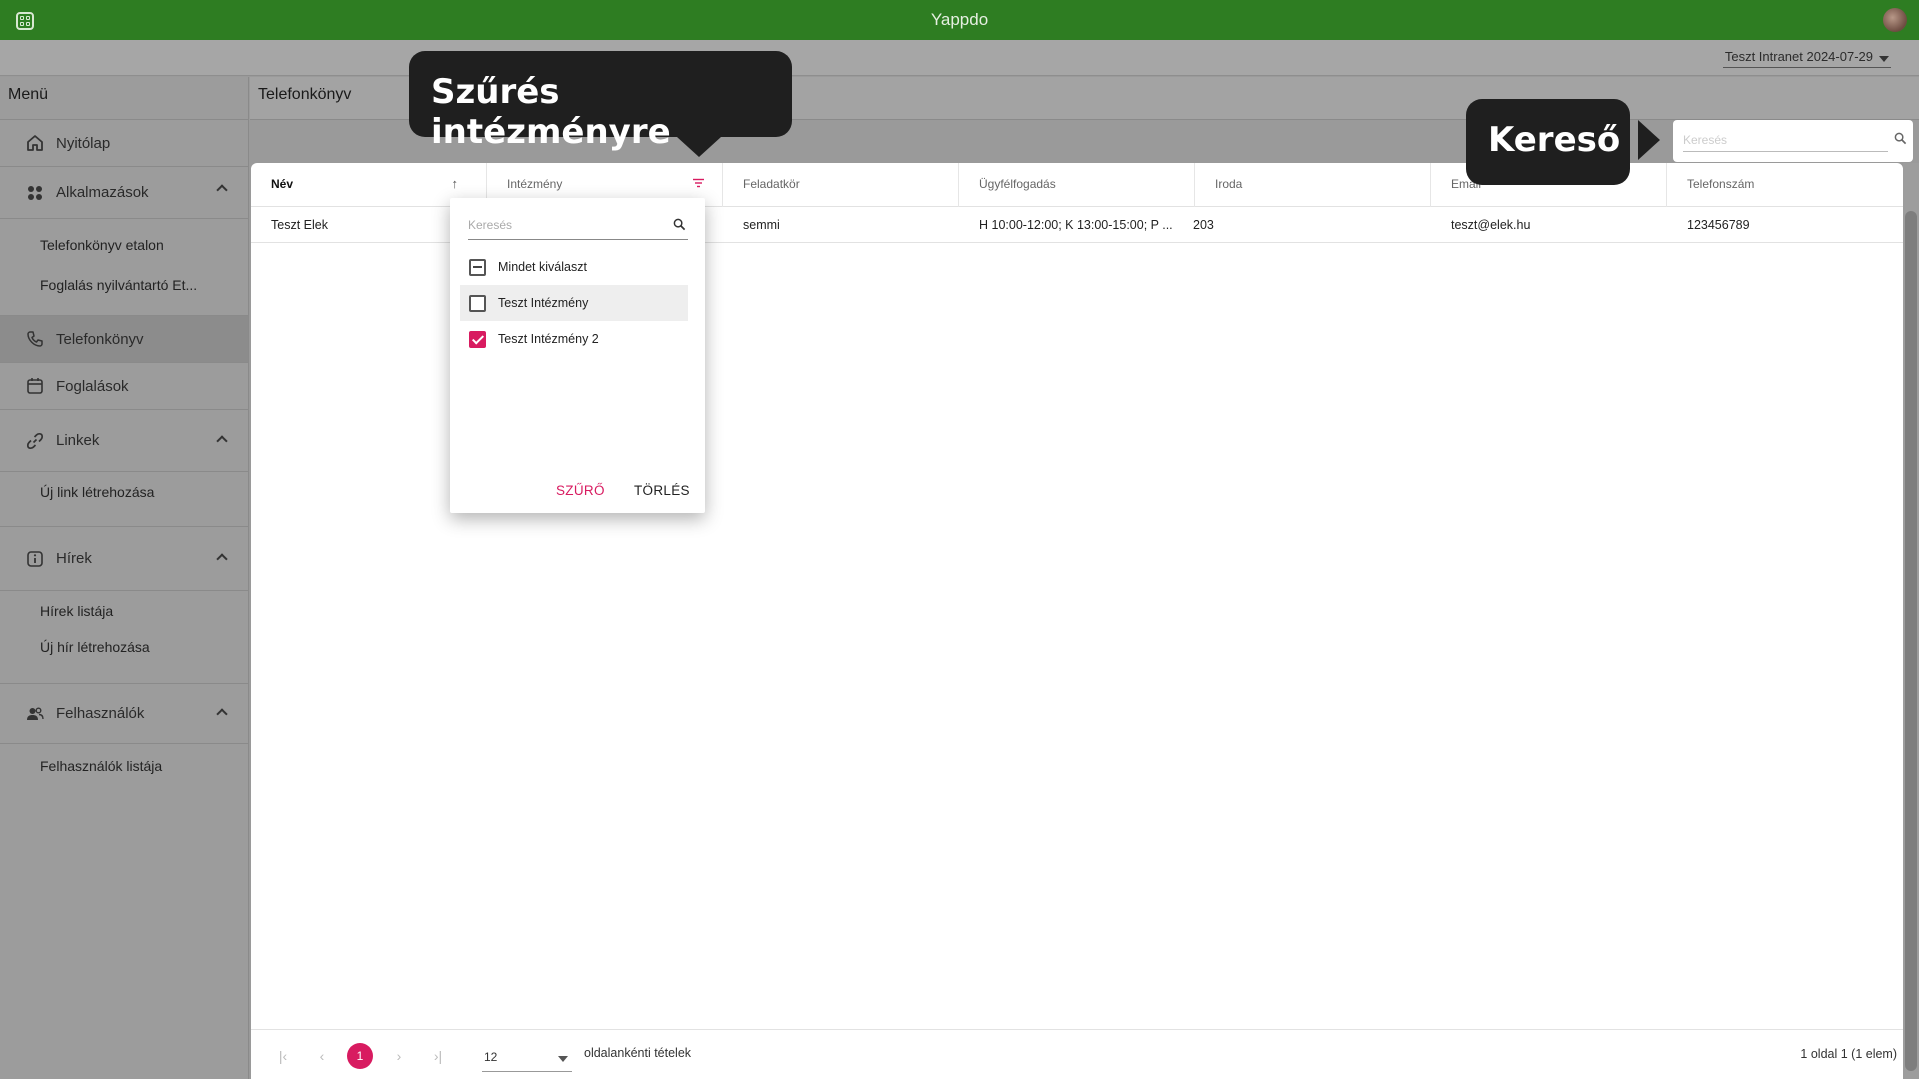 This screenshot has height=1079, width=1919. What do you see at coordinates (761, 225) in the screenshot?
I see `cell-role: semmi` at bounding box center [761, 225].